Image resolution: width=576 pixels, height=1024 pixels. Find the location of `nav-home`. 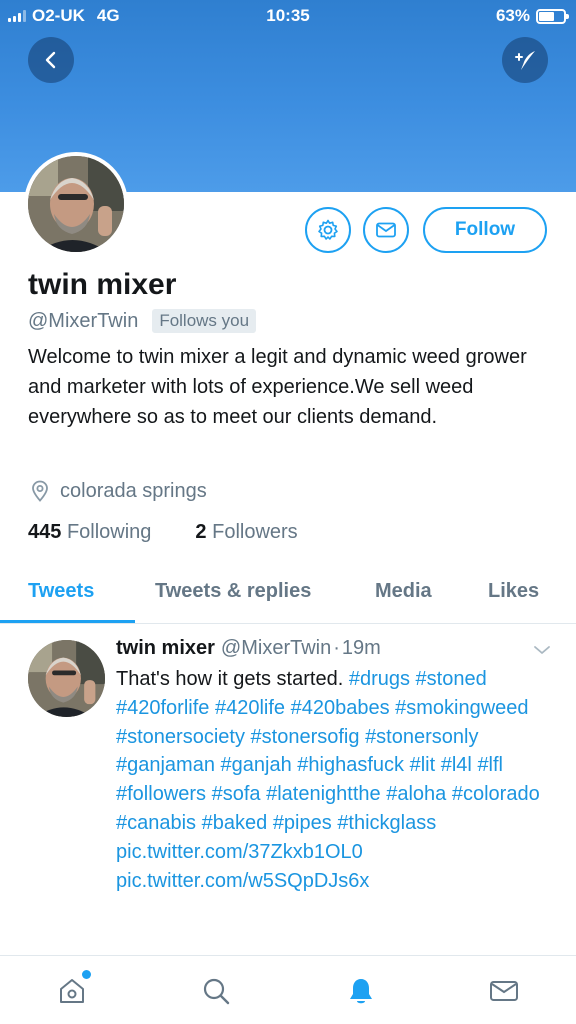

nav-home is located at coordinates (73, 989).